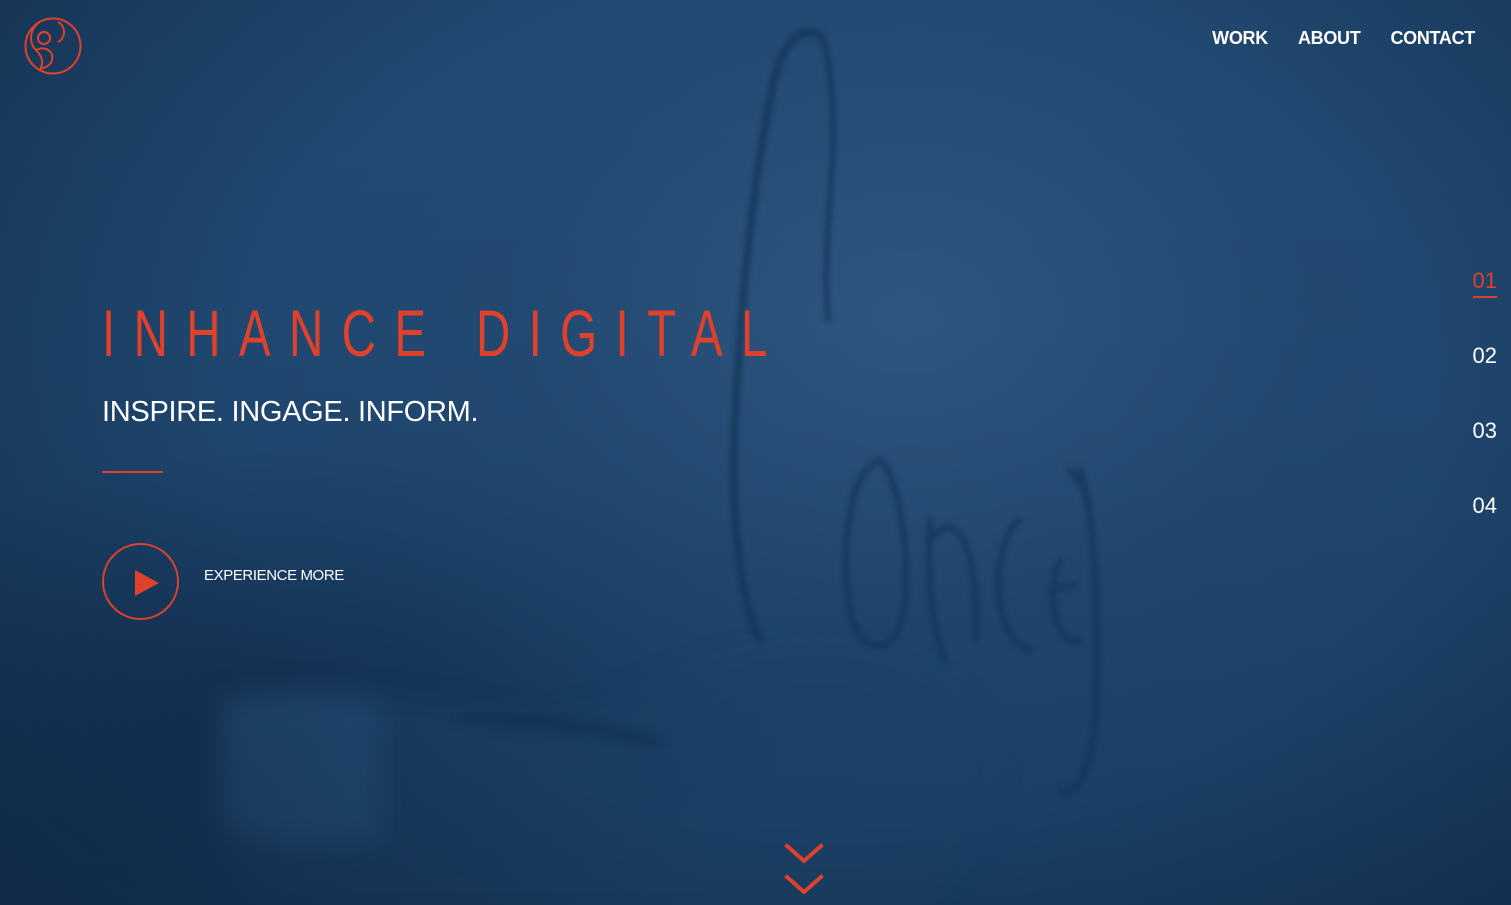  I want to click on scroll-down-button, so click(804, 870).